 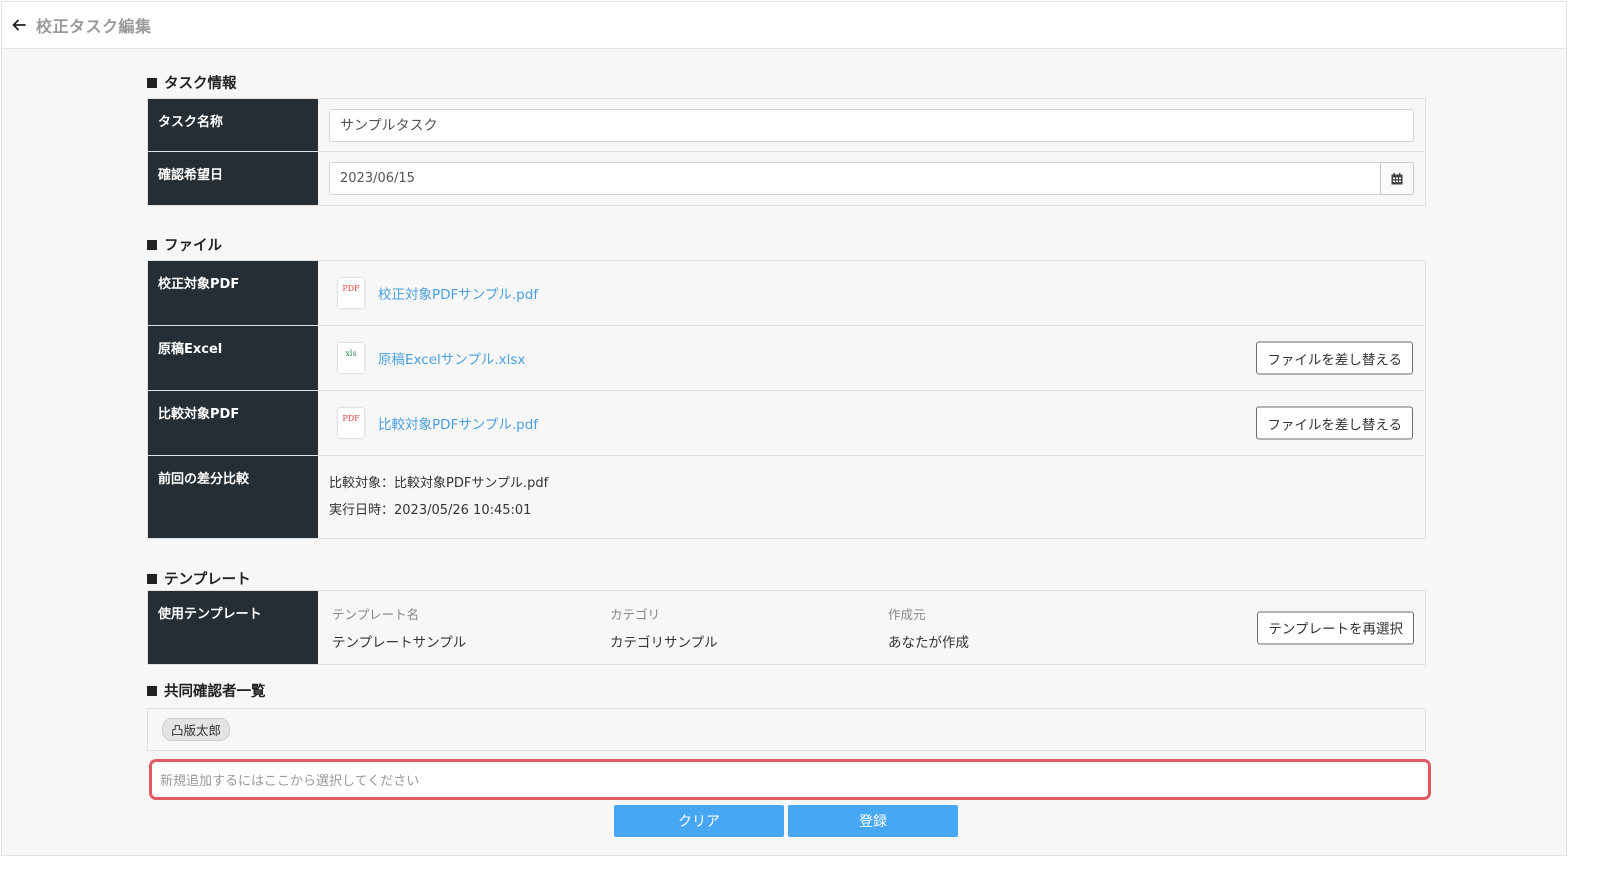 I want to click on section-title-coreviewers: 共同確認者一覧, so click(x=206, y=690).